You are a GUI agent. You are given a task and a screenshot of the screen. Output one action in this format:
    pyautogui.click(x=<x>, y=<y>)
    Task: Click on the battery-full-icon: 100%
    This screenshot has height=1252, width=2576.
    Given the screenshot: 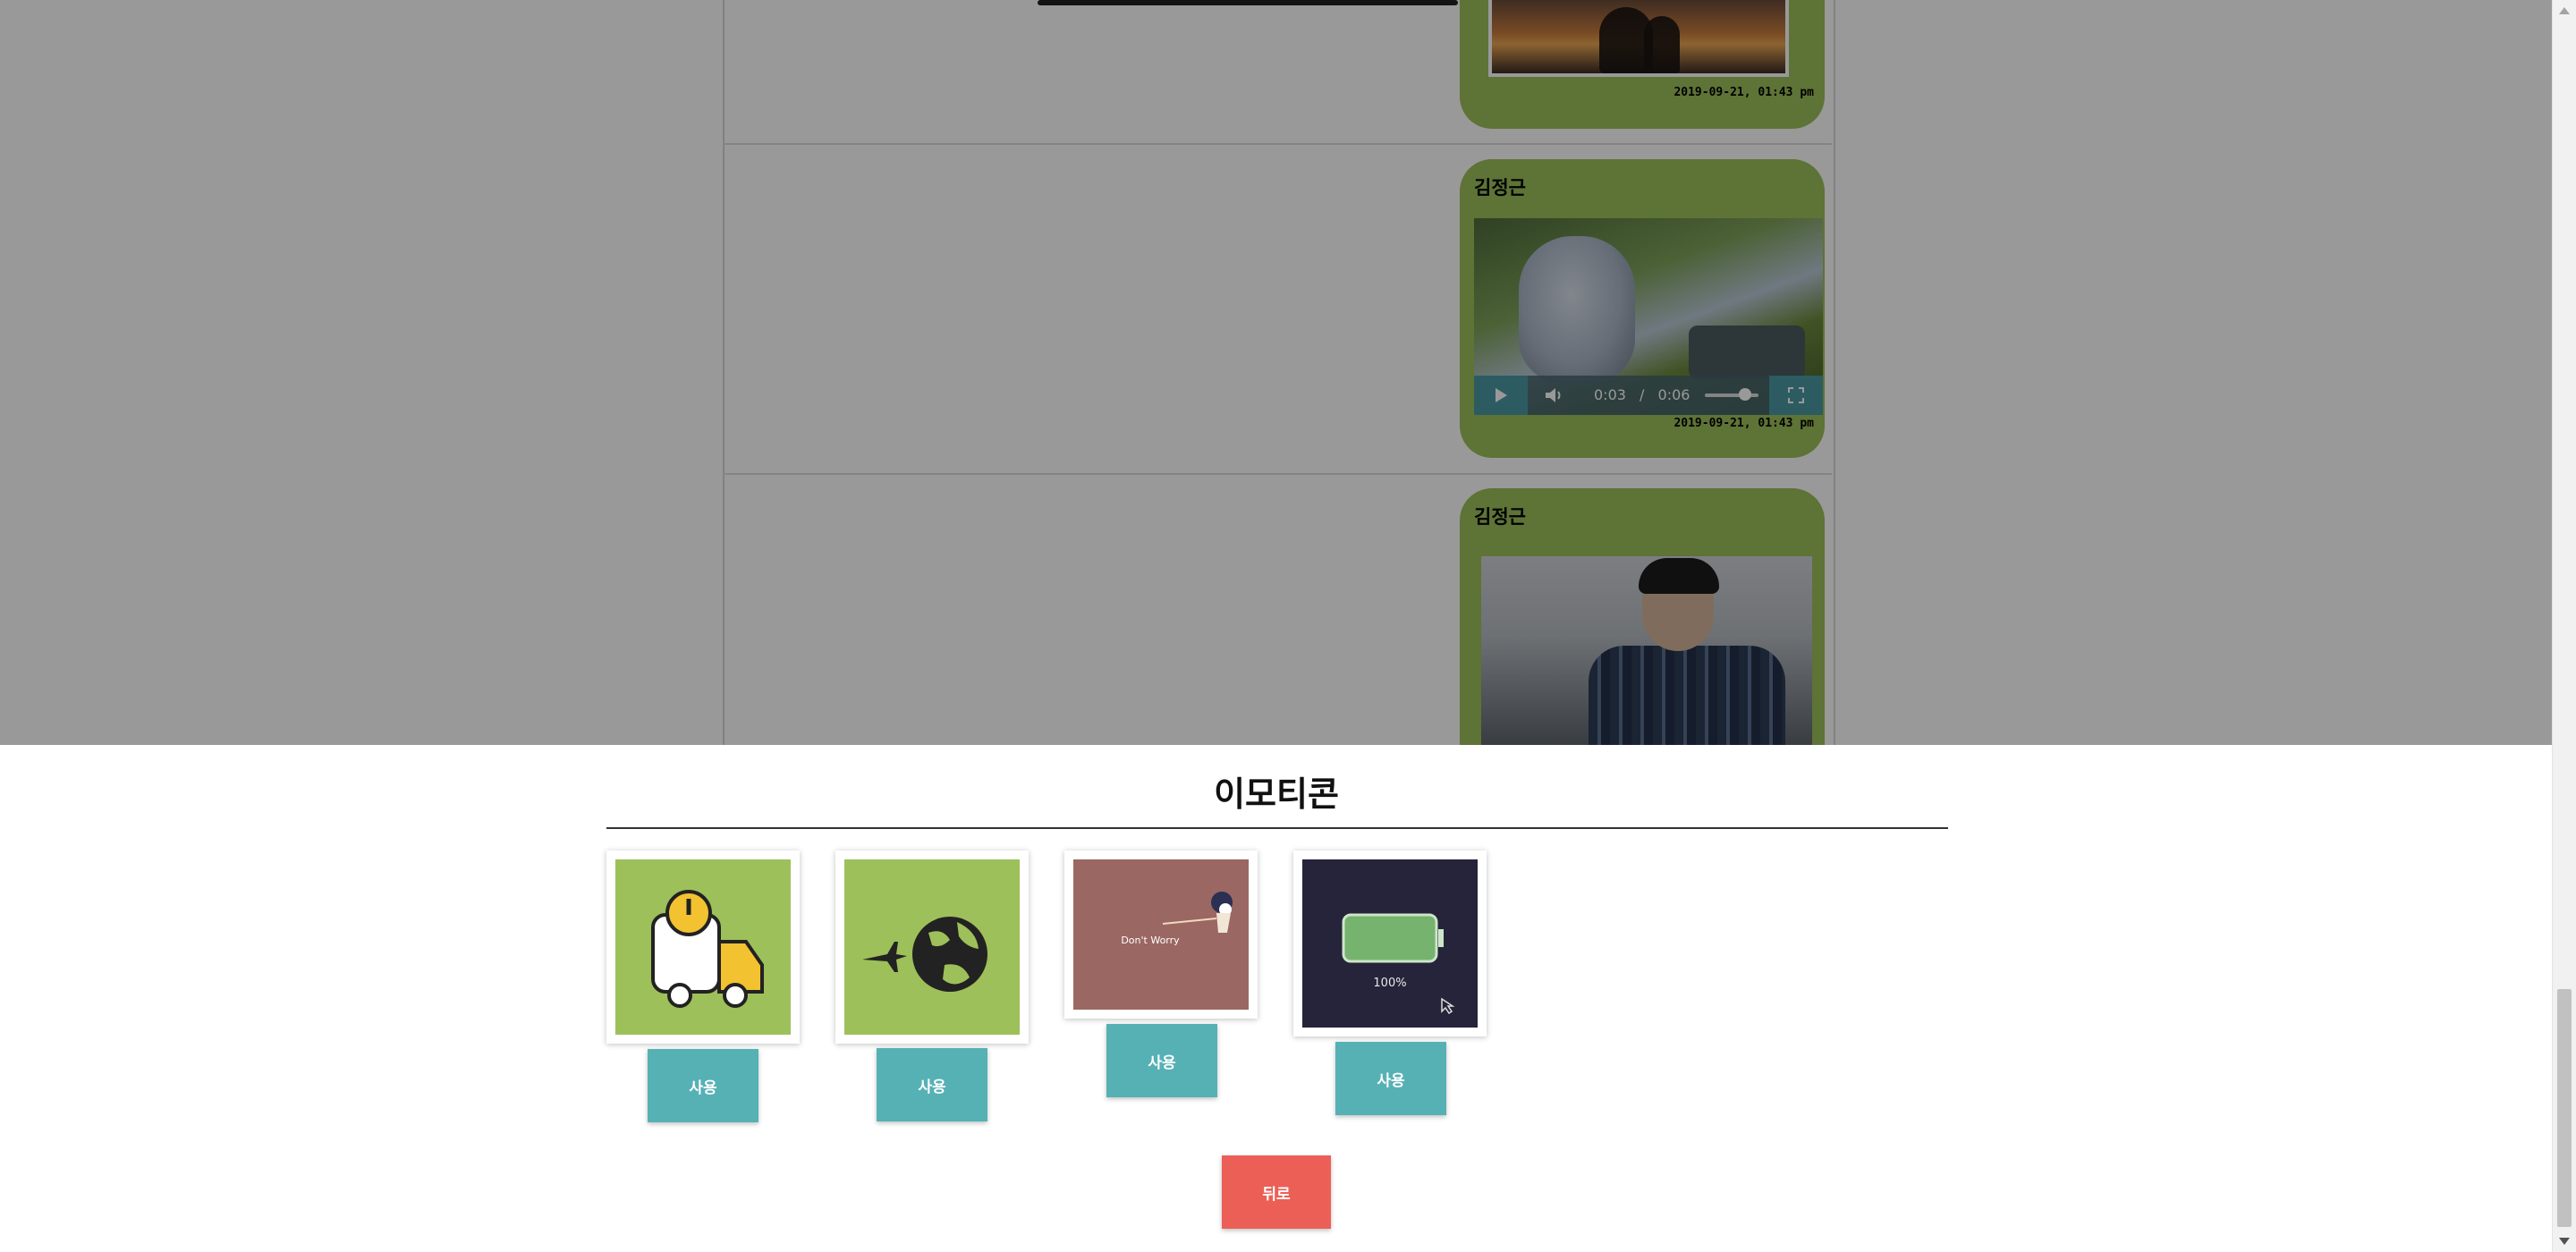 What is the action you would take?
    pyautogui.click(x=1390, y=944)
    